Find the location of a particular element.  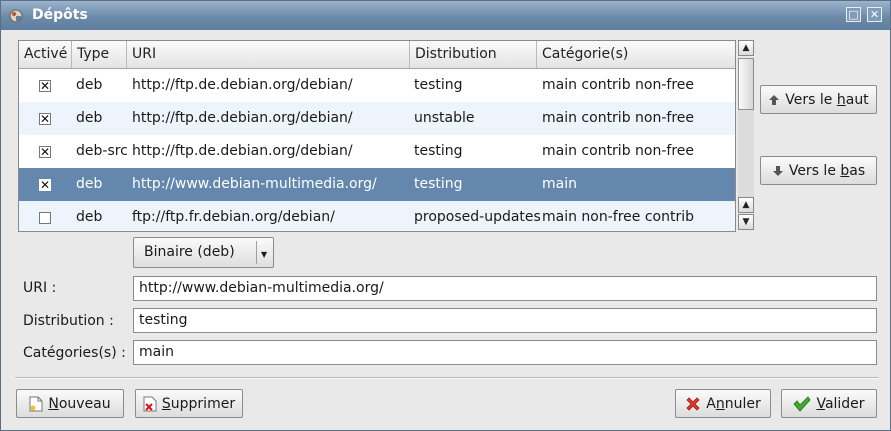

ok-button-label: Valider is located at coordinates (840, 403).